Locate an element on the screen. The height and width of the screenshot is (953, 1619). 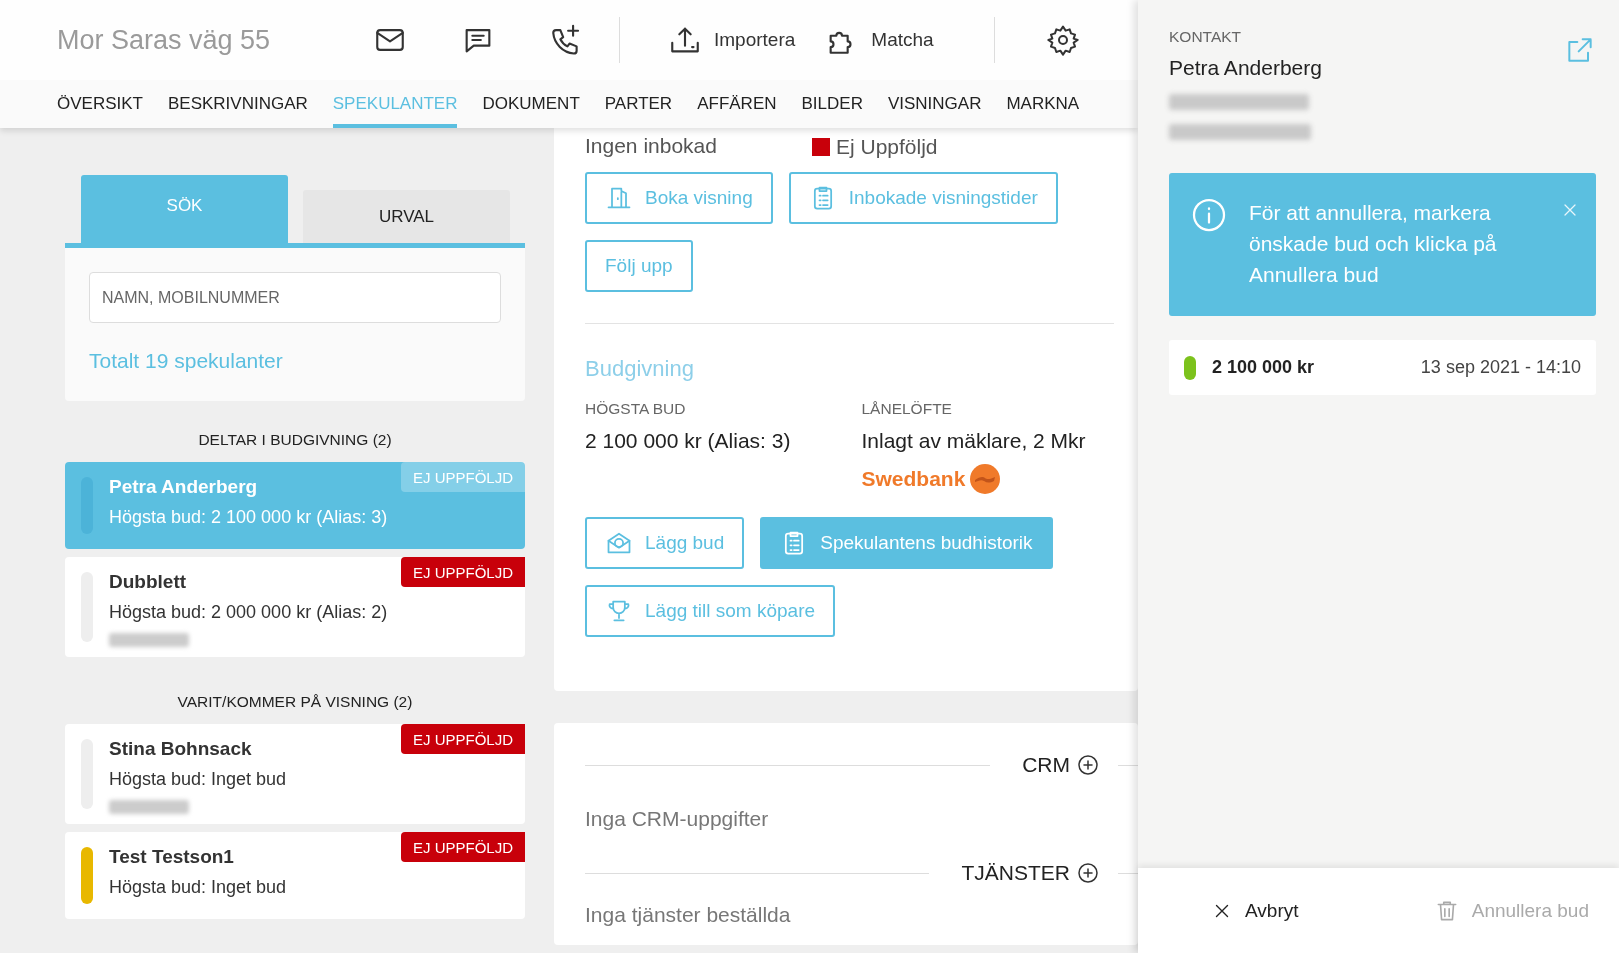
property-title: Mor Saras väg 55 is located at coordinates (164, 40).